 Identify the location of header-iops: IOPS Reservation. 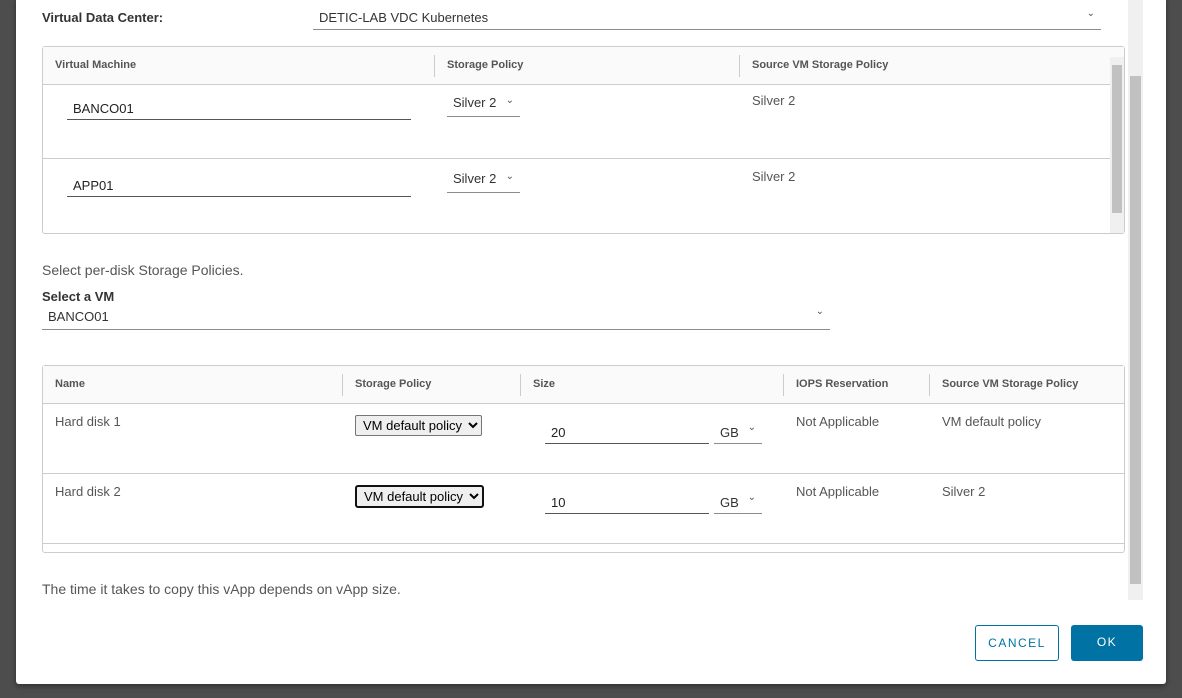
(842, 384).